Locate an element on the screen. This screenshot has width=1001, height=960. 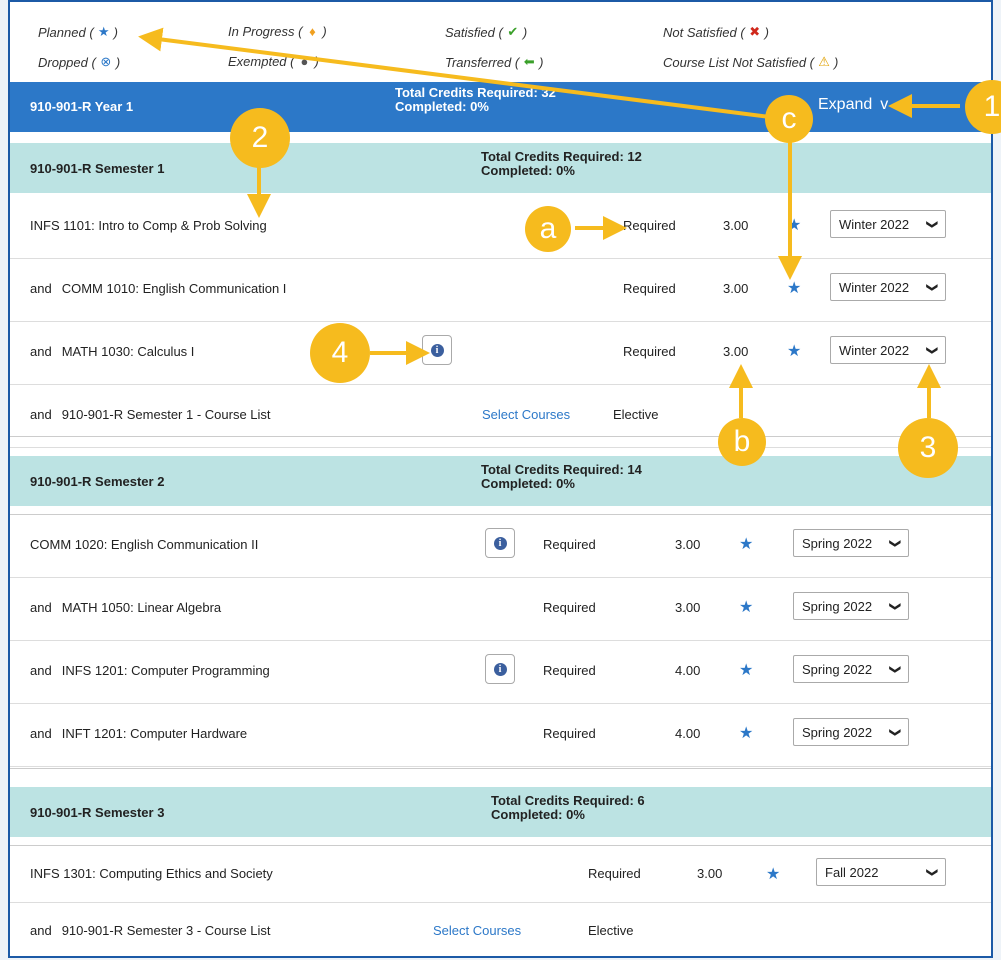
callout-2: 2 is located at coordinates (260, 138).